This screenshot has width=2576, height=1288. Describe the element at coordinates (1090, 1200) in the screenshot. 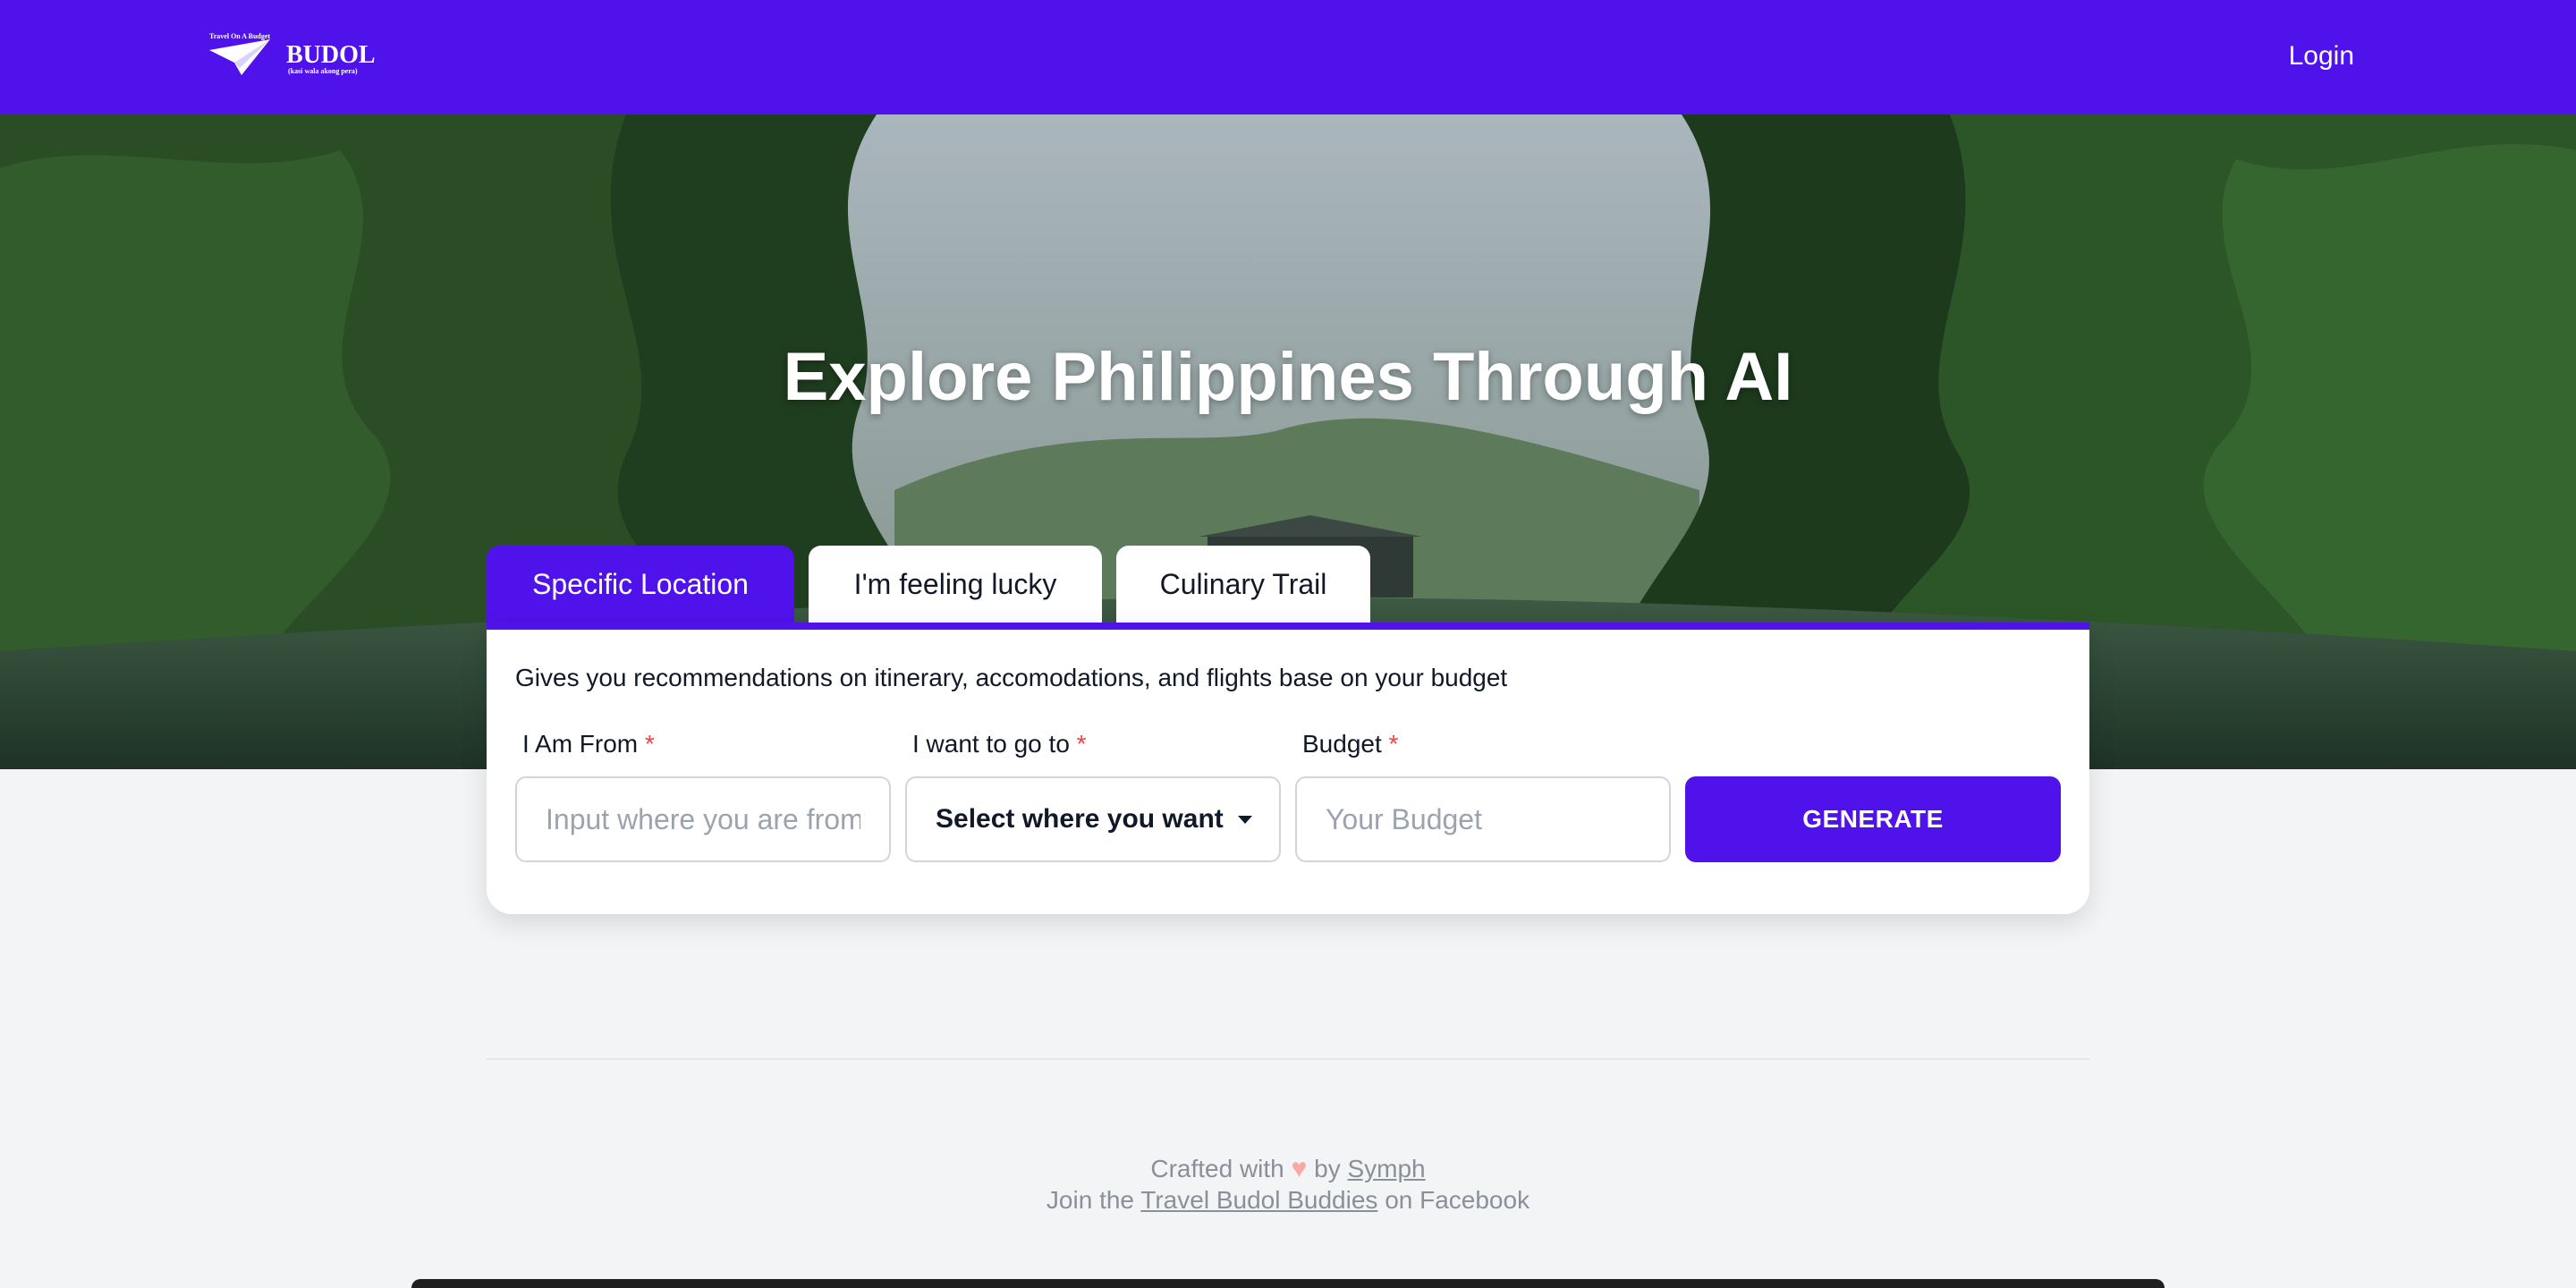

I see `footer-join-text: Join the` at that location.